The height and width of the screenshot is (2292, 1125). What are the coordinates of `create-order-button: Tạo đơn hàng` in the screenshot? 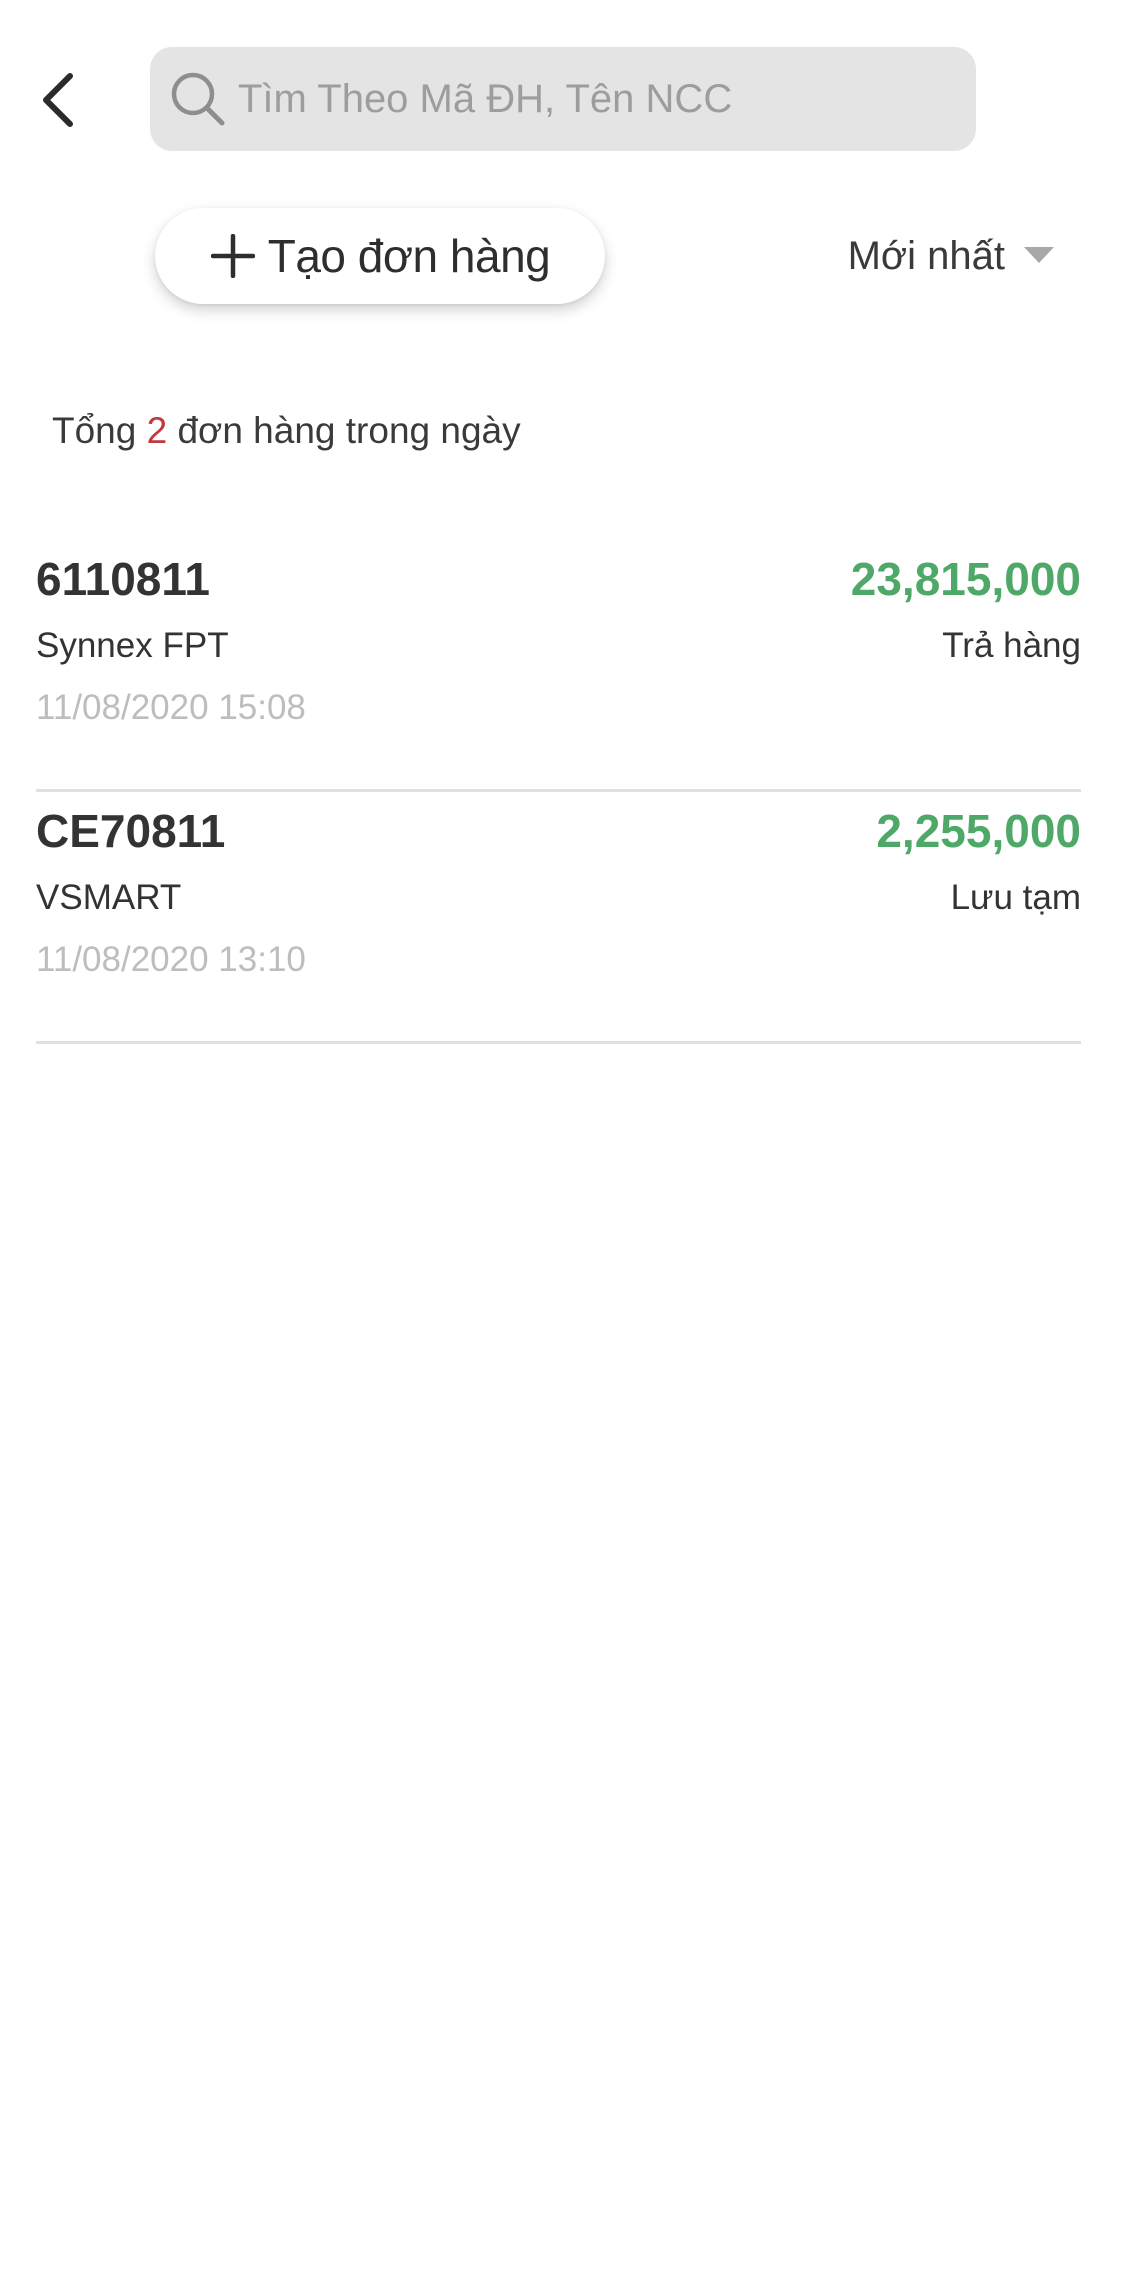 It's located at (380, 256).